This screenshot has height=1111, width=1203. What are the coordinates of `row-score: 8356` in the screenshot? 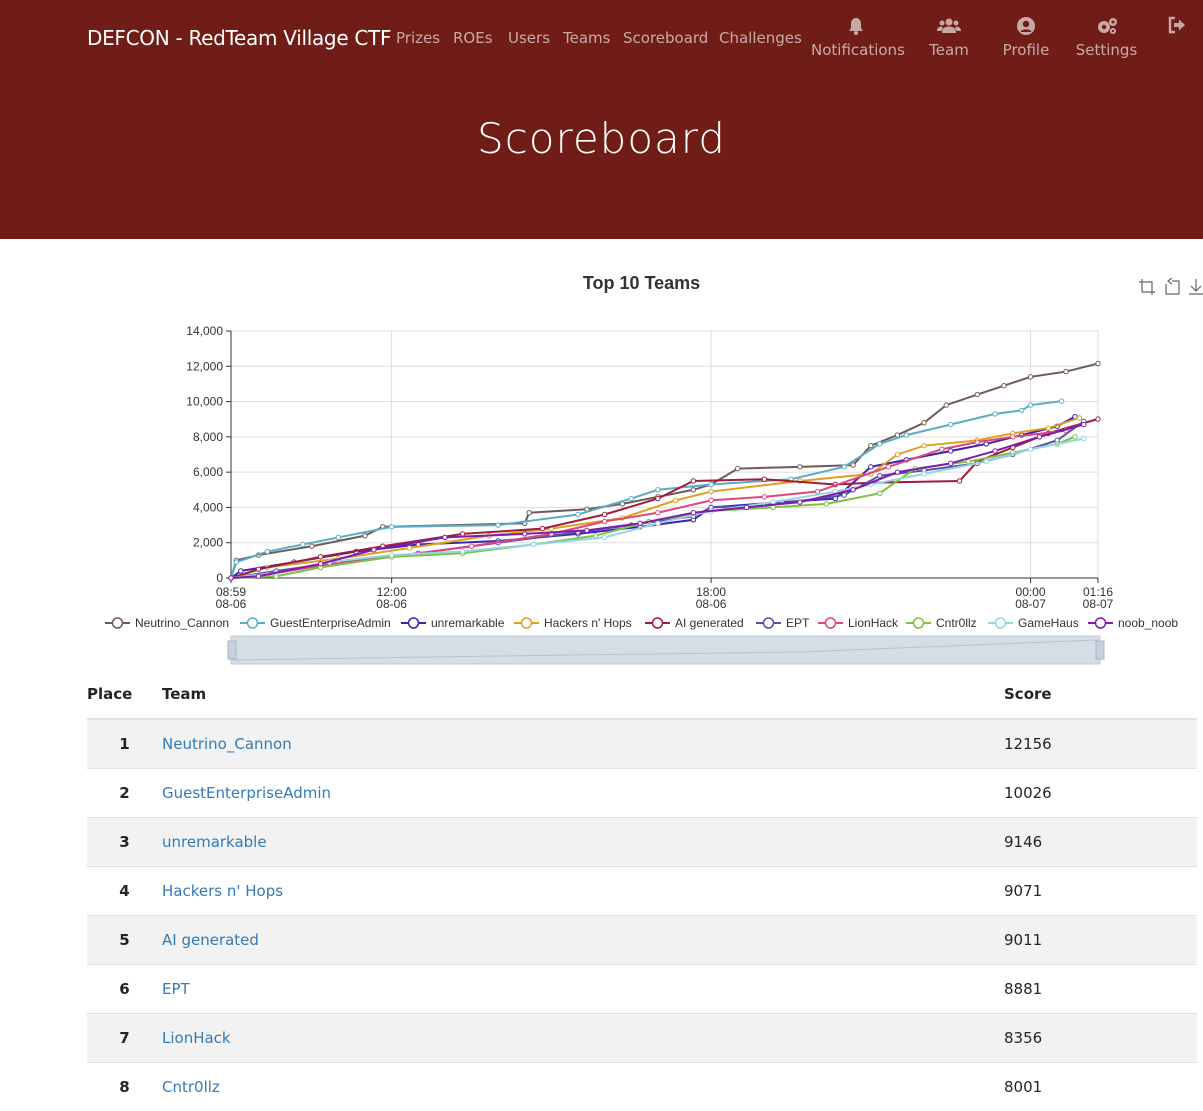 It's located at (1100, 1037).